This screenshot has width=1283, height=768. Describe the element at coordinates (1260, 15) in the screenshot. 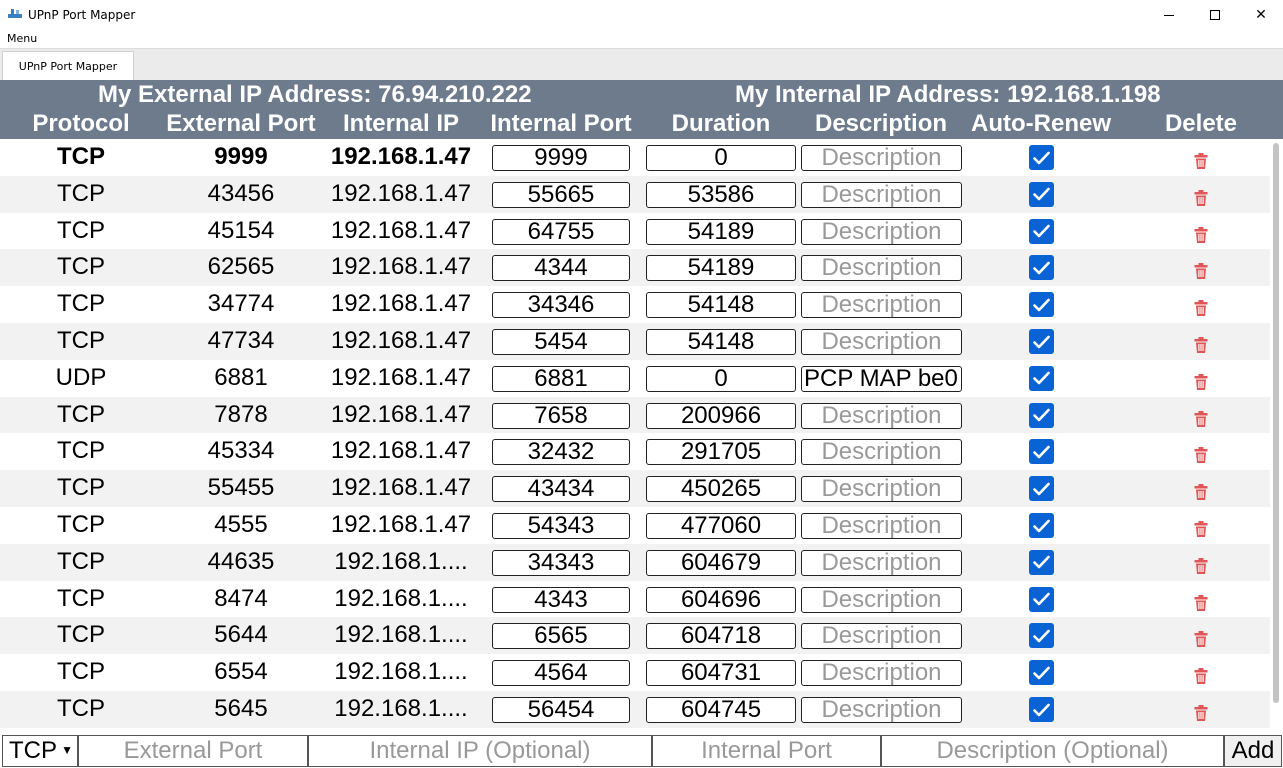

I see `close-button: ✕` at that location.